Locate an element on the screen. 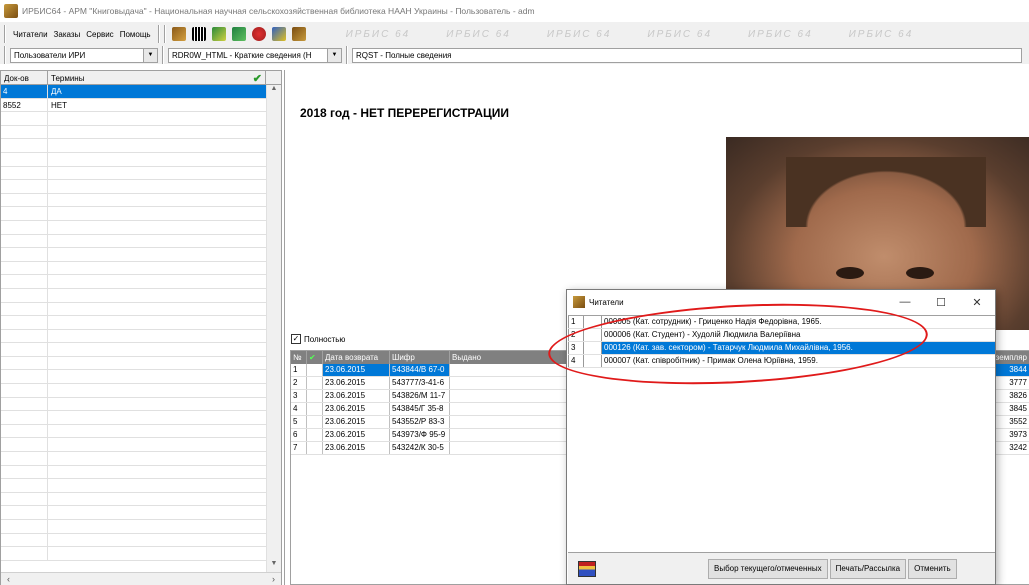 This screenshot has width=1029, height=585. maximize-icon: ☐ is located at coordinates (941, 302).